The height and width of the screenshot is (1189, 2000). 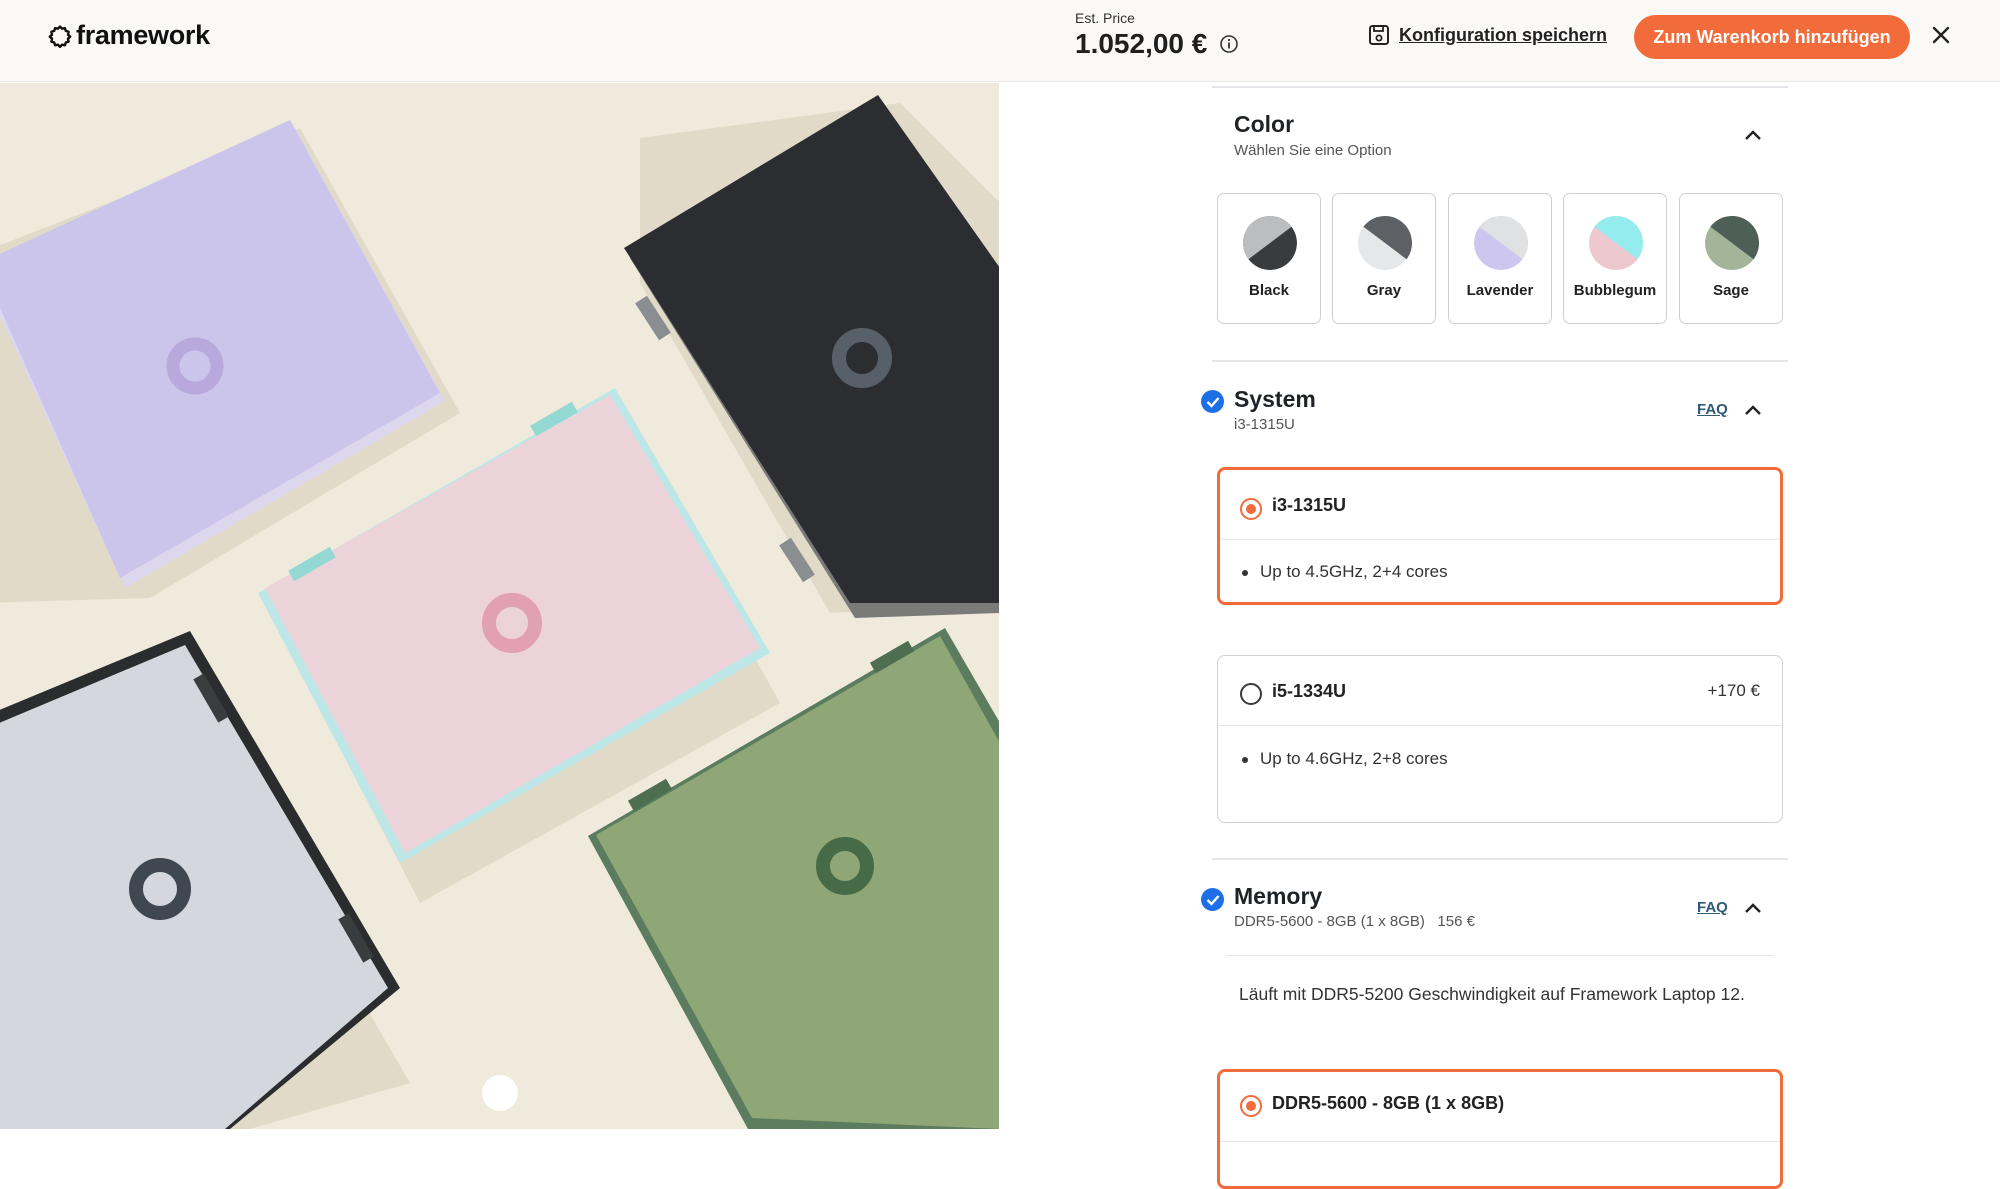 What do you see at coordinates (60, 36) in the screenshot?
I see `gear-logo-icon` at bounding box center [60, 36].